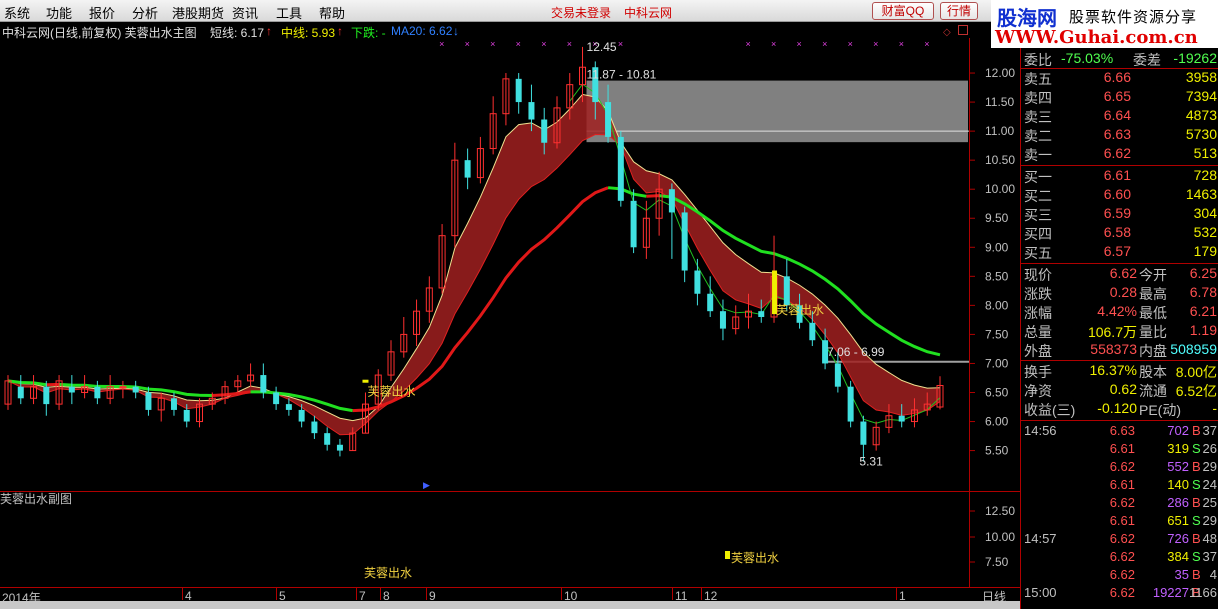 Image resolution: width=1218 pixels, height=609 pixels. What do you see at coordinates (1119, 59) in the screenshot?
I see `ratio-row: 委比 -75.03% 委差 -19262` at bounding box center [1119, 59].